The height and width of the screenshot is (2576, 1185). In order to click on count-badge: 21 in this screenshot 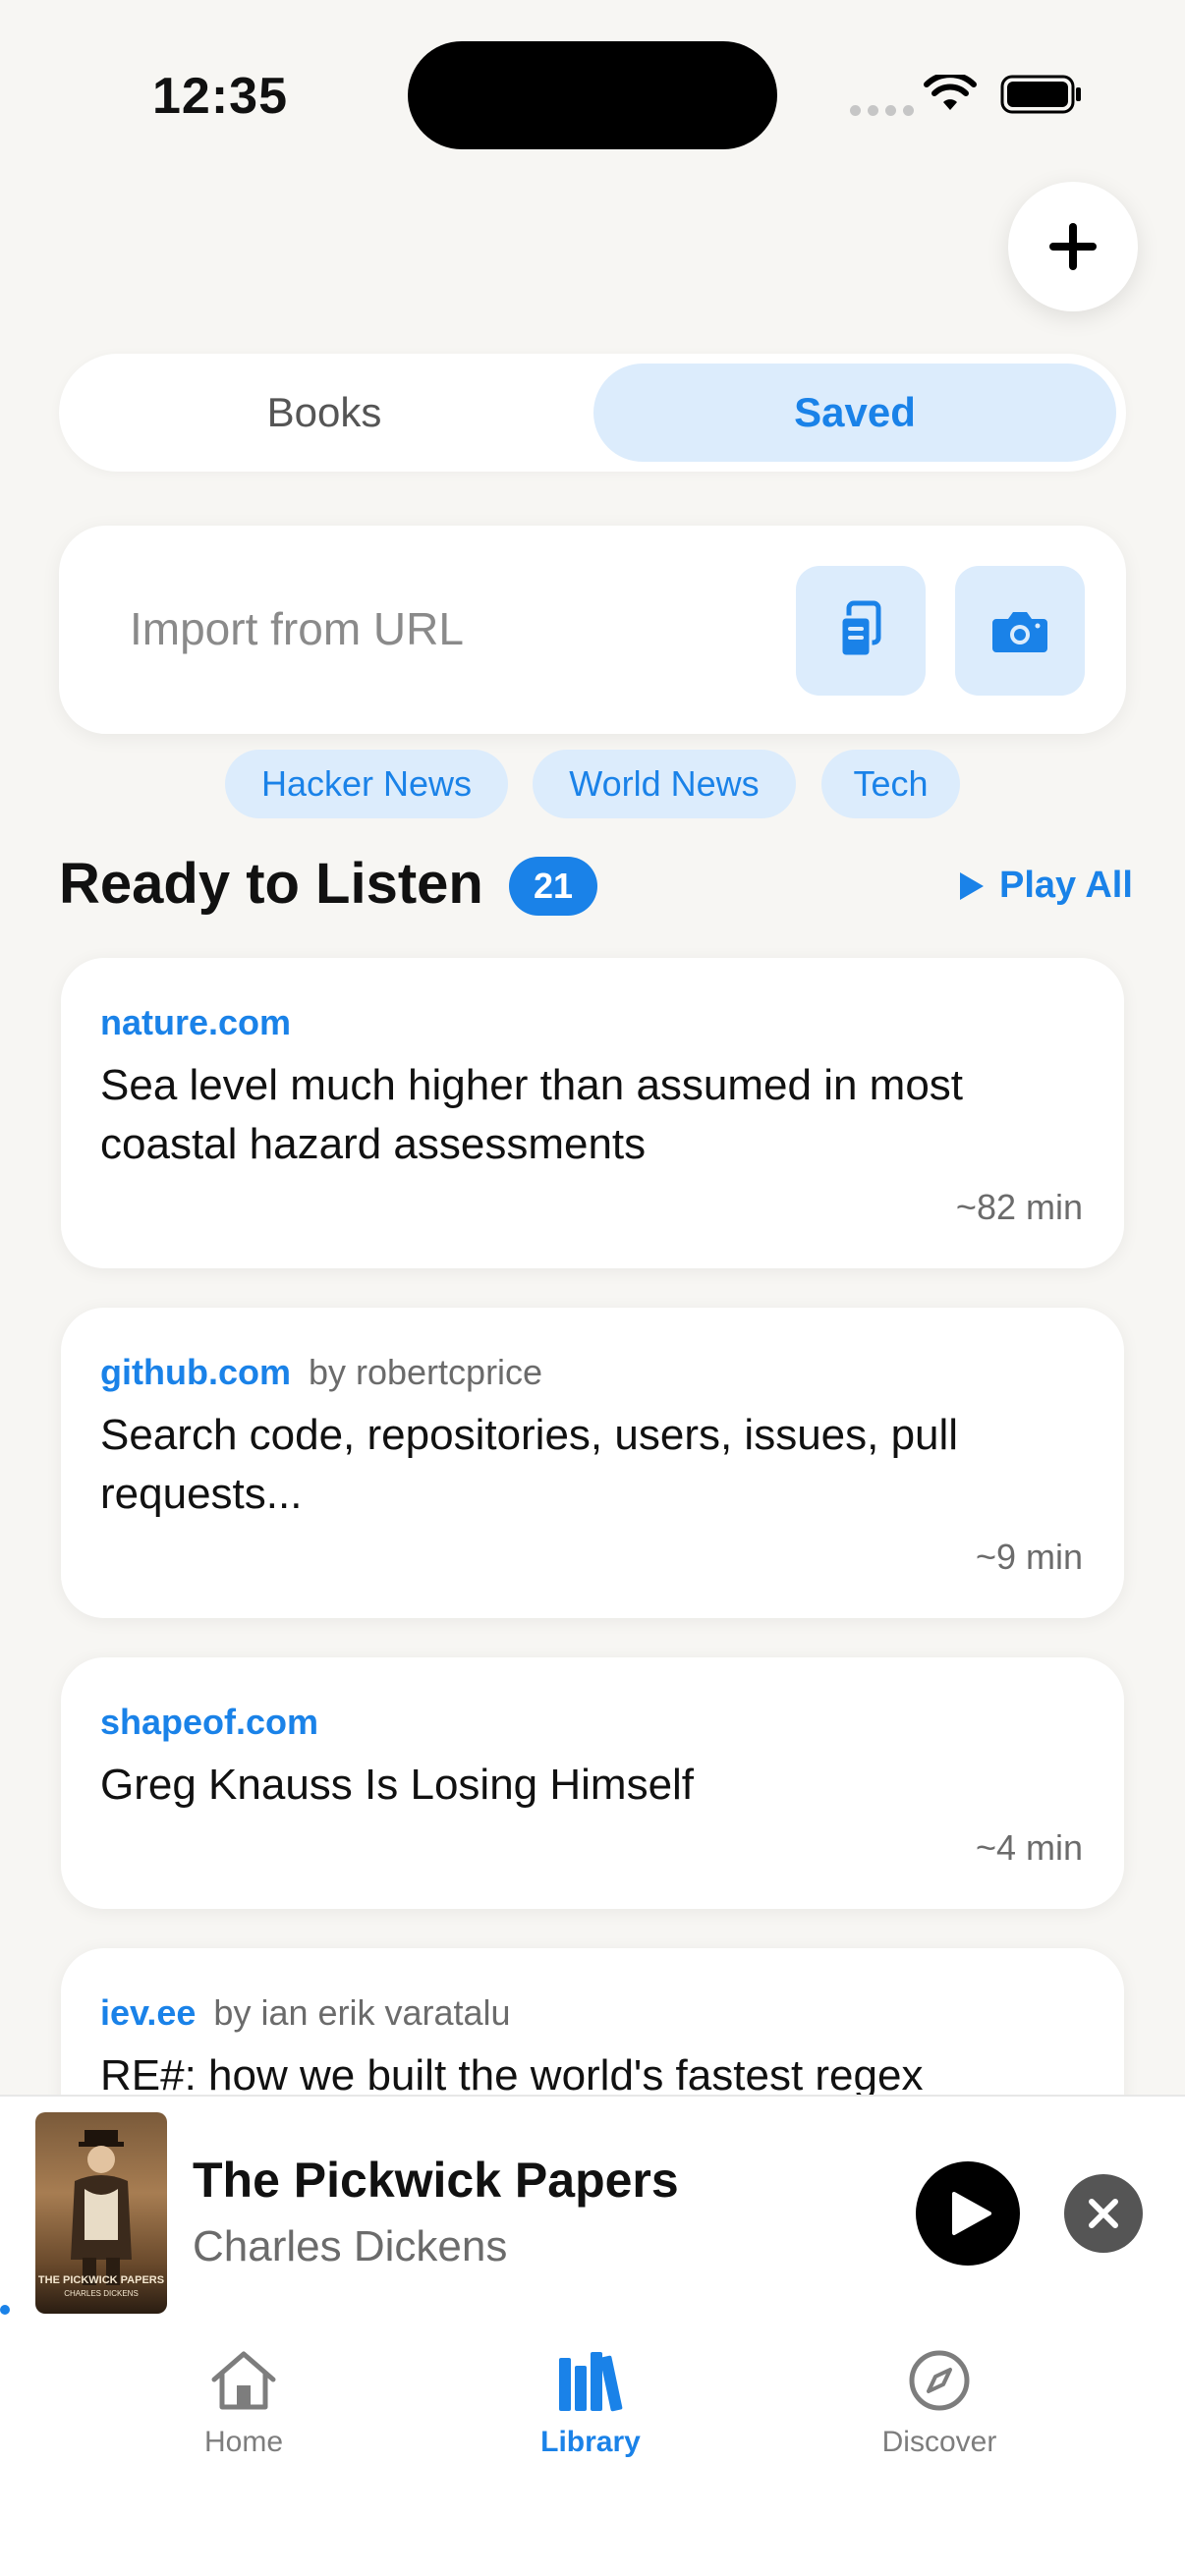, I will do `click(553, 886)`.